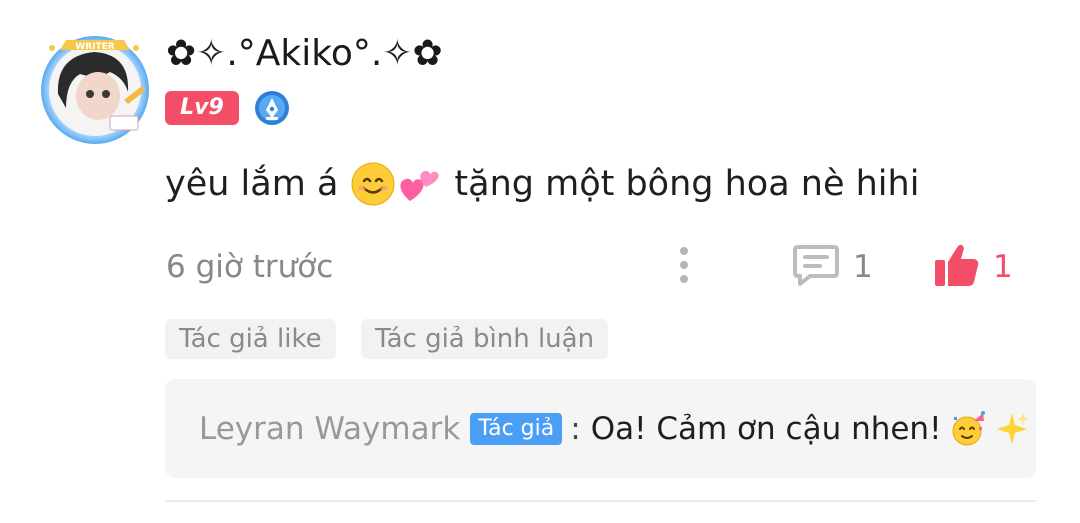 This screenshot has width=1080, height=523. What do you see at coordinates (1003, 267) in the screenshot?
I see `like-count: 1` at bounding box center [1003, 267].